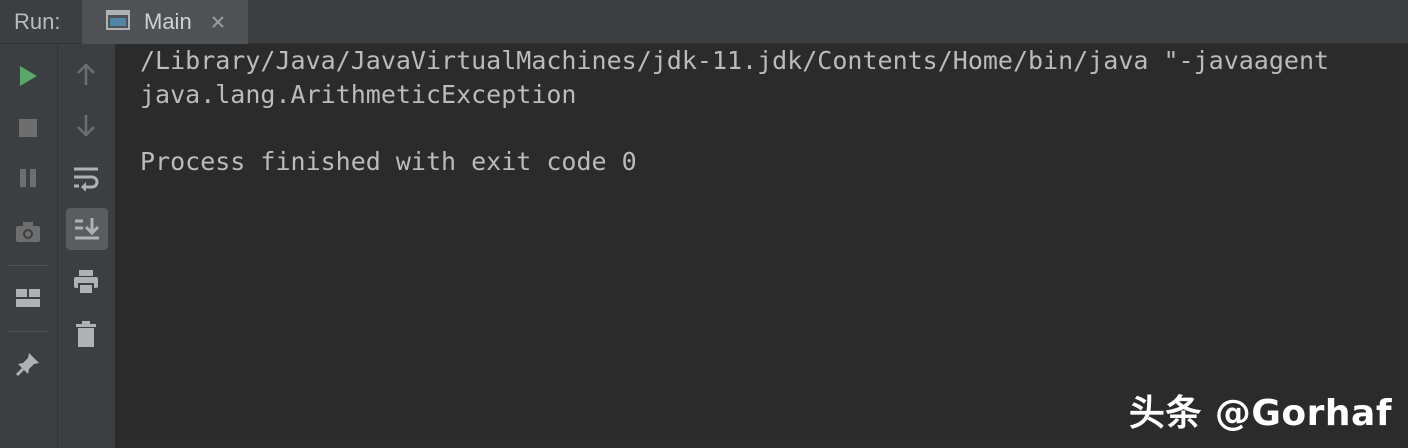 This screenshot has height=448, width=1408. I want to click on layout-icon, so click(28, 298).